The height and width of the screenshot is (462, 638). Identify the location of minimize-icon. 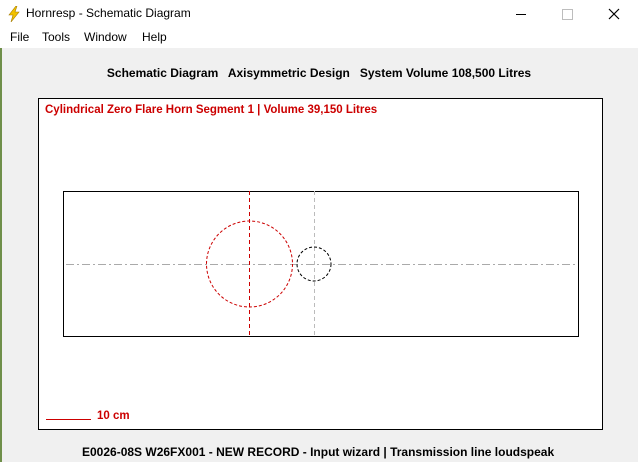
(521, 14).